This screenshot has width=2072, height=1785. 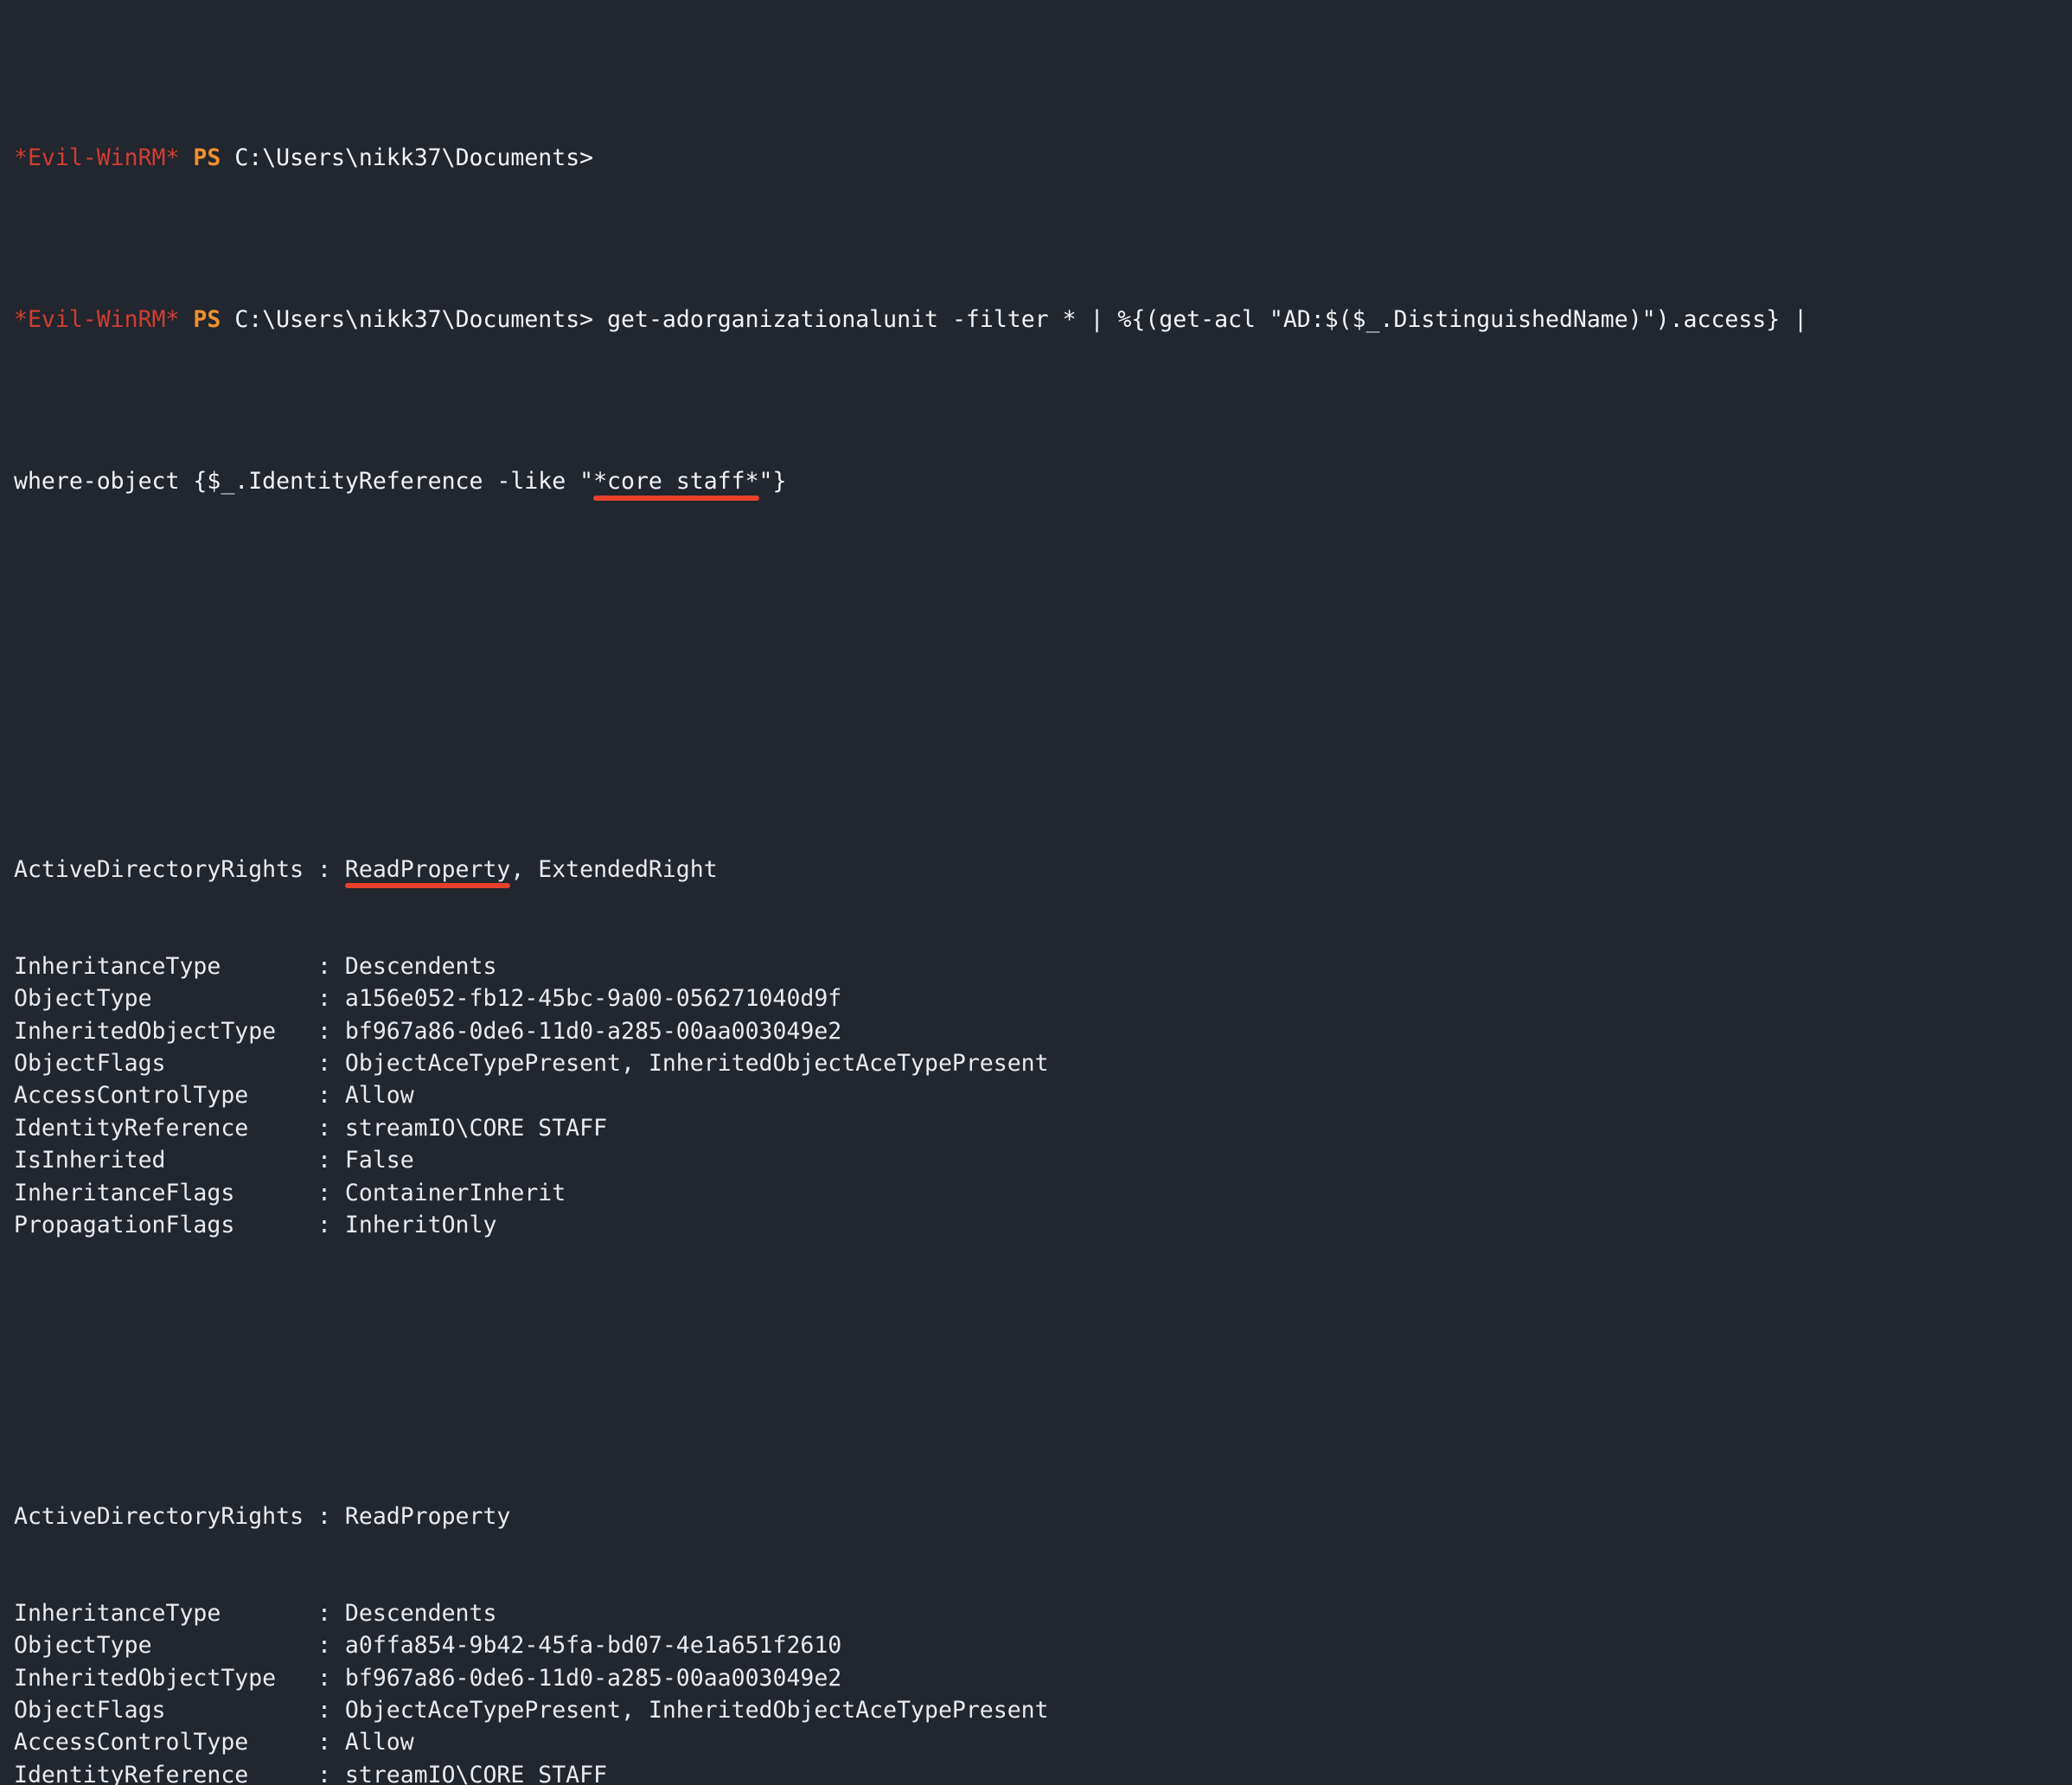 I want to click on field-value: ContainerInherit, so click(x=455, y=1192).